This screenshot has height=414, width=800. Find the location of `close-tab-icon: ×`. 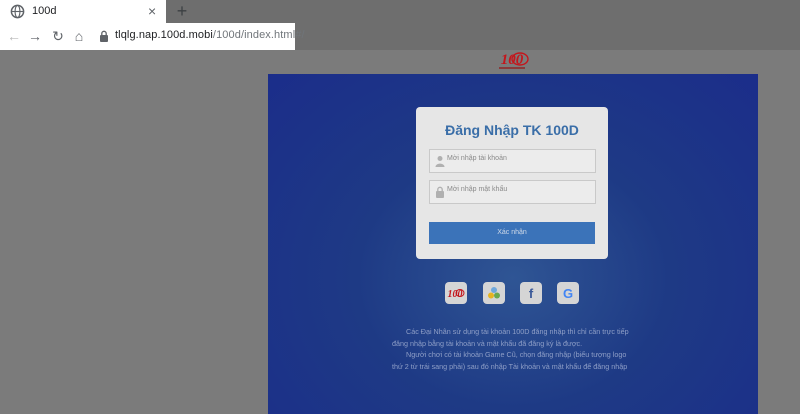

close-tab-icon: × is located at coordinates (152, 11).